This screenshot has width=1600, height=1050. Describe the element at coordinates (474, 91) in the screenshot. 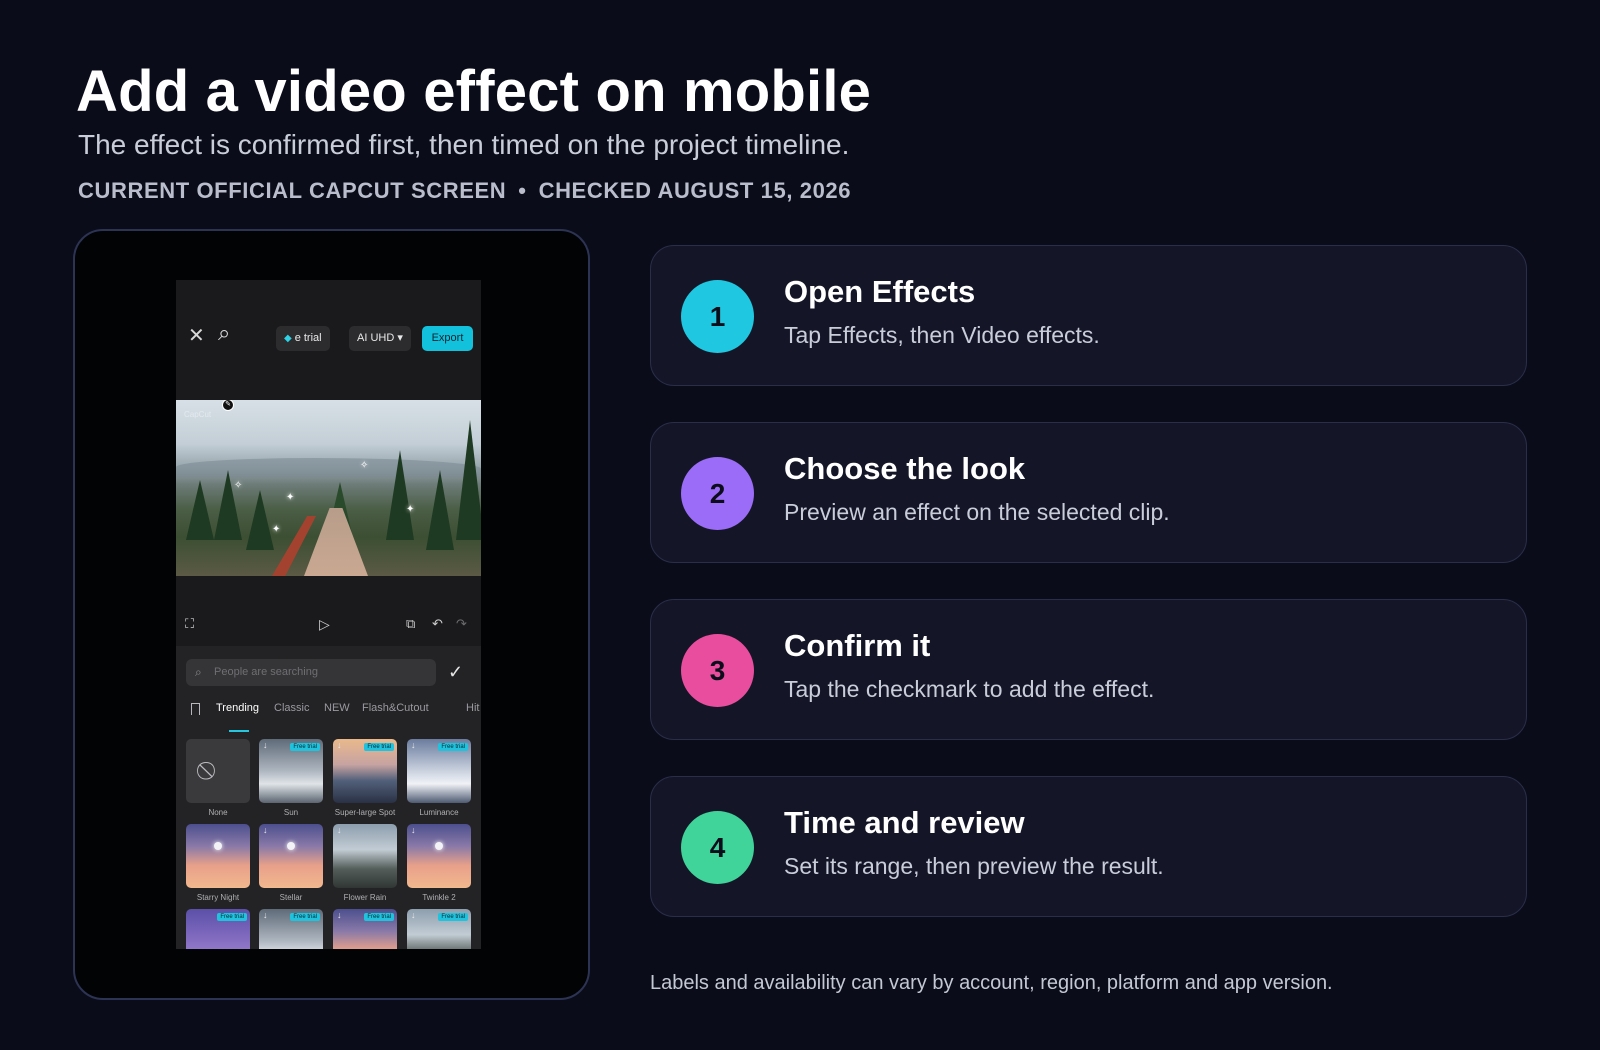

I see `page-title: Add a video effect on mobile` at that location.